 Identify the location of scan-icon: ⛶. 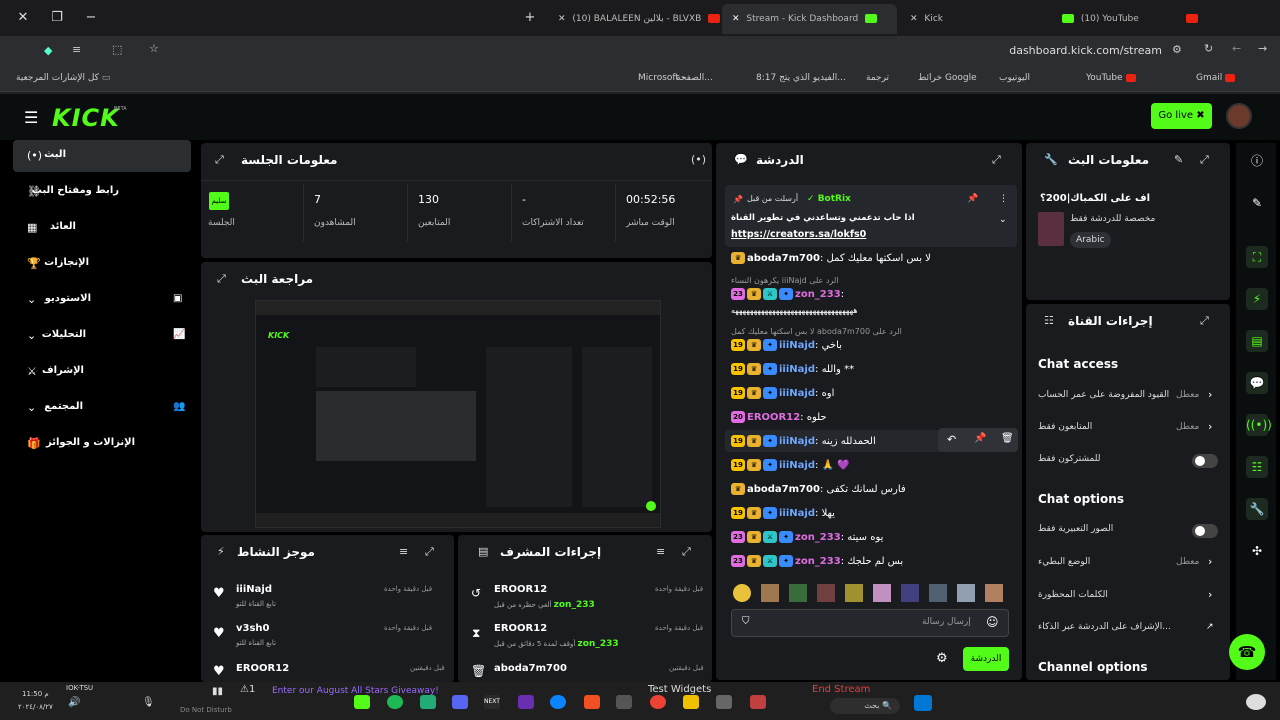
(1257, 257).